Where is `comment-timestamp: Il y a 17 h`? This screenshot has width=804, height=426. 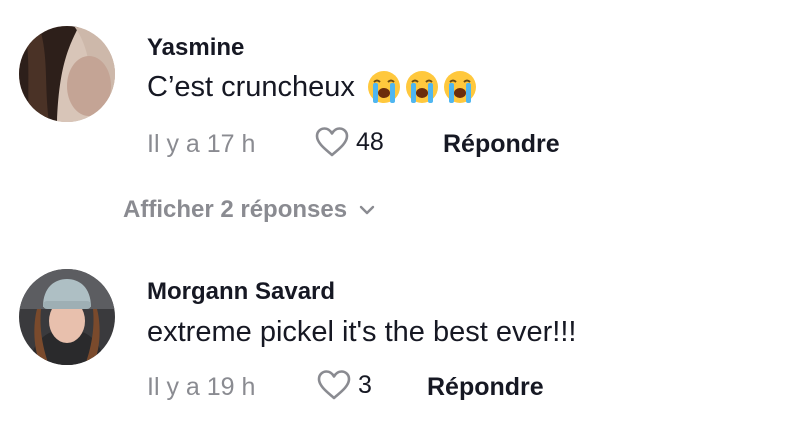 comment-timestamp: Il y a 17 h is located at coordinates (201, 144).